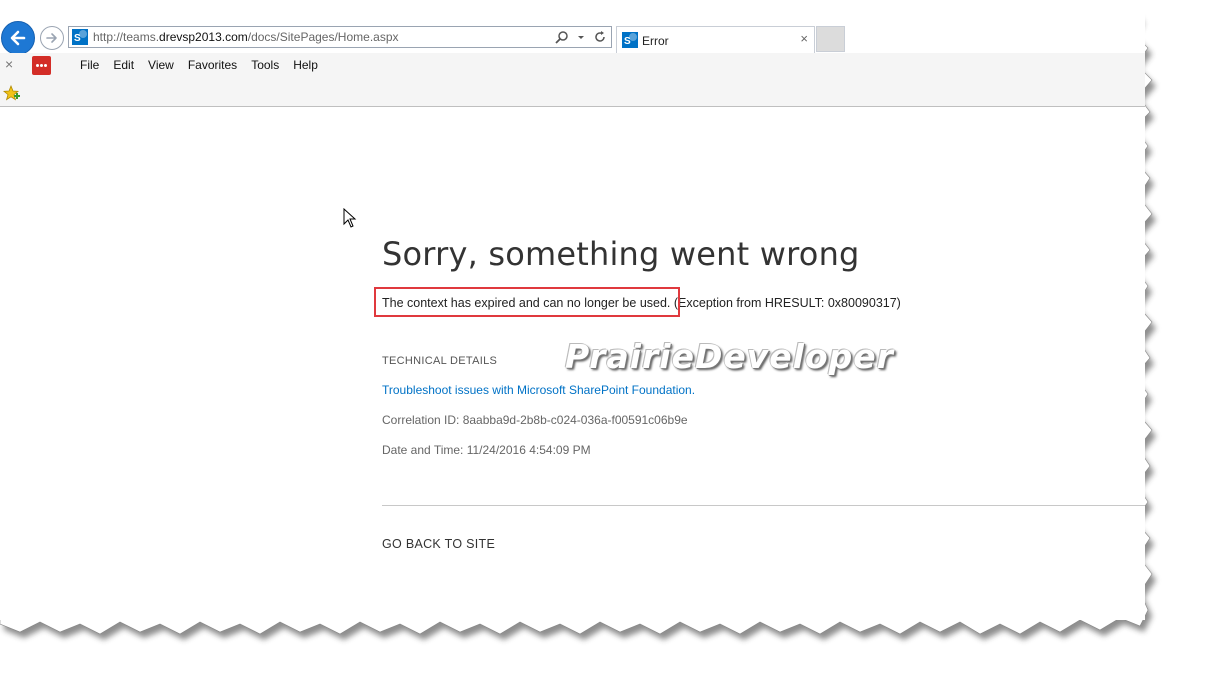 The image size is (1207, 693). What do you see at coordinates (89, 65) in the screenshot?
I see `menu-item-file: File` at bounding box center [89, 65].